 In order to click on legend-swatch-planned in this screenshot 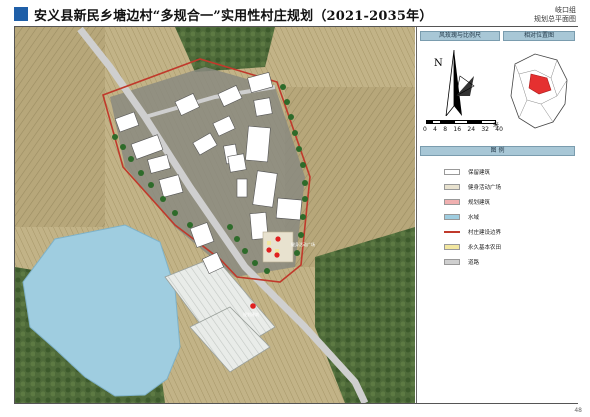, I will do `click(452, 202)`.